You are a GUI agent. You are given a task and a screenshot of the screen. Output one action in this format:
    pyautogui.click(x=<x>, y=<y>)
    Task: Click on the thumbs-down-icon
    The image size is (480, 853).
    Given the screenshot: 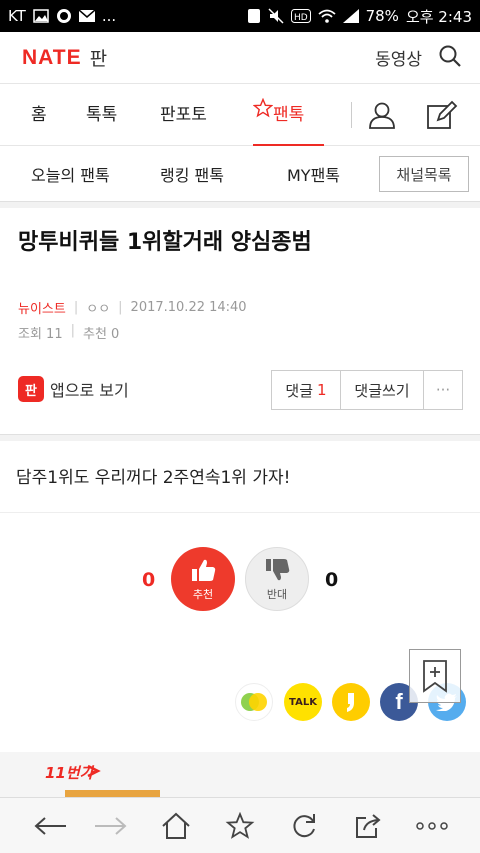 What is the action you would take?
    pyautogui.click(x=277, y=571)
    